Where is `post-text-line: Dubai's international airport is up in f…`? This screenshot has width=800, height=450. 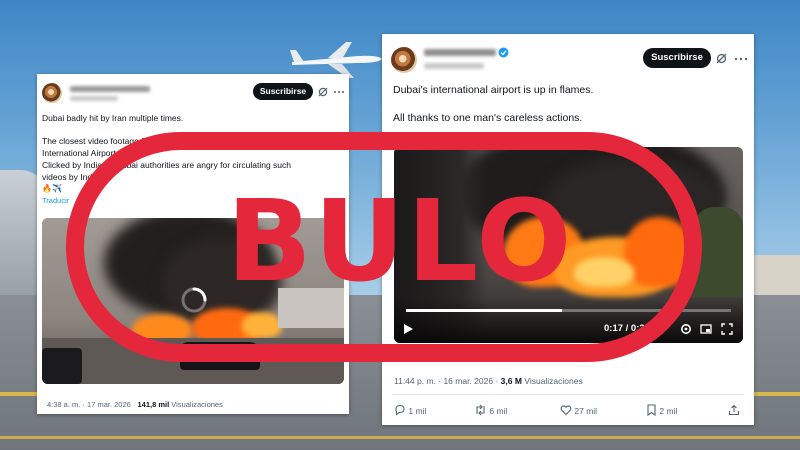 post-text-line: Dubai's international airport is up in f… is located at coordinates (493, 90).